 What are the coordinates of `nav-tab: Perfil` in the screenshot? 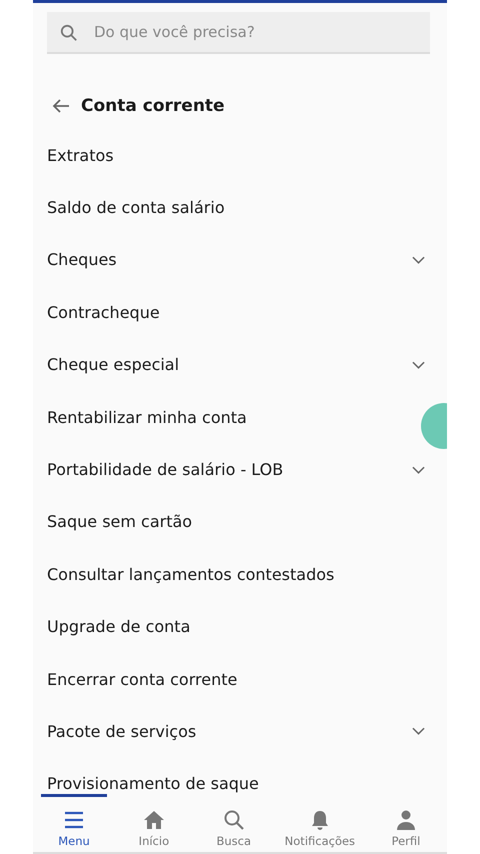 It's located at (405, 823).